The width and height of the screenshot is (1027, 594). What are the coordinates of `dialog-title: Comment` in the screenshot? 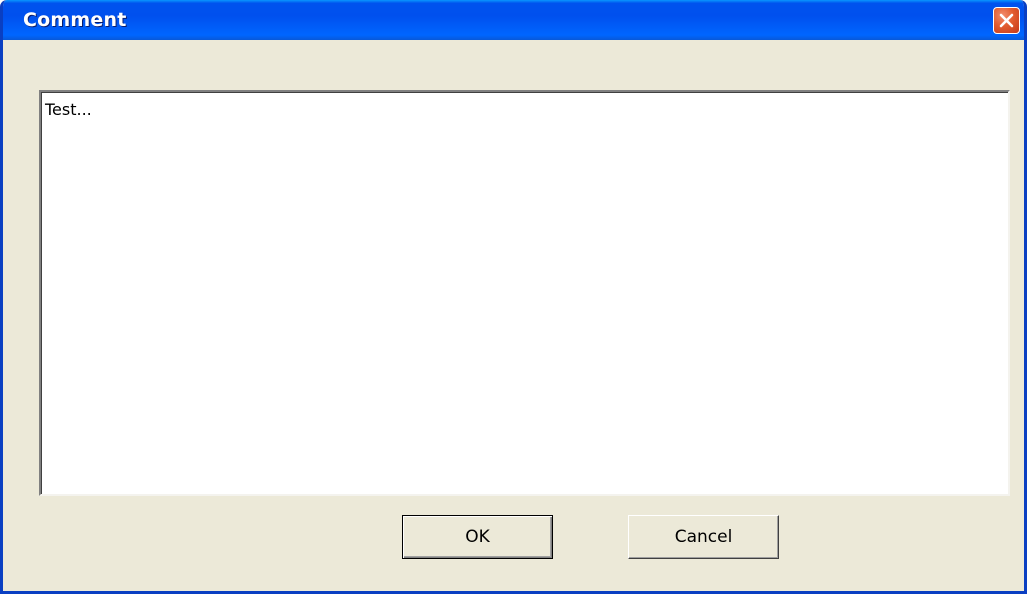 It's located at (75, 20).